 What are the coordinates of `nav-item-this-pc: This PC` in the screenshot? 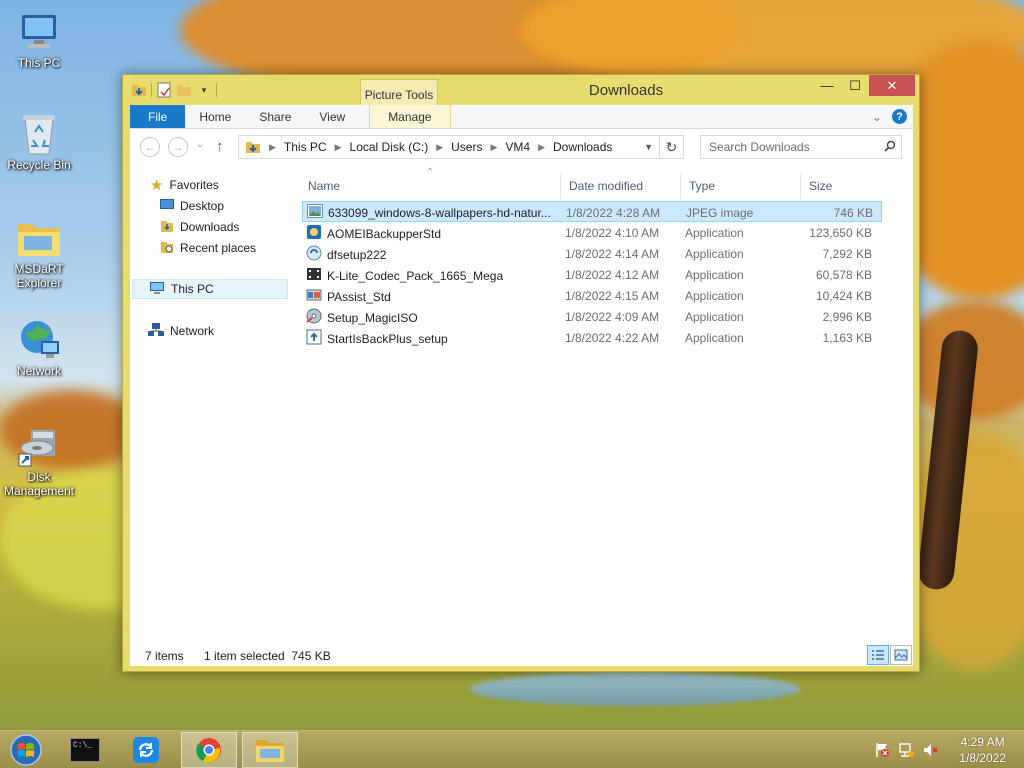 It's located at (210, 289).